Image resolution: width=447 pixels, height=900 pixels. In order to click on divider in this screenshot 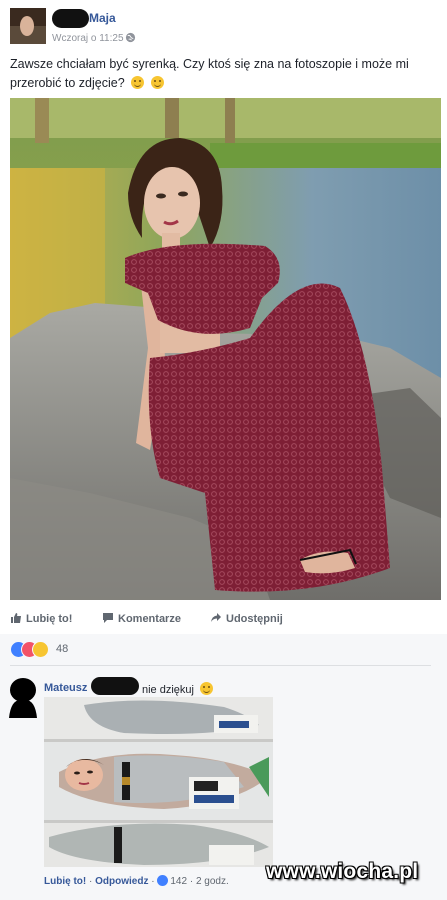, I will do `click(220, 665)`.